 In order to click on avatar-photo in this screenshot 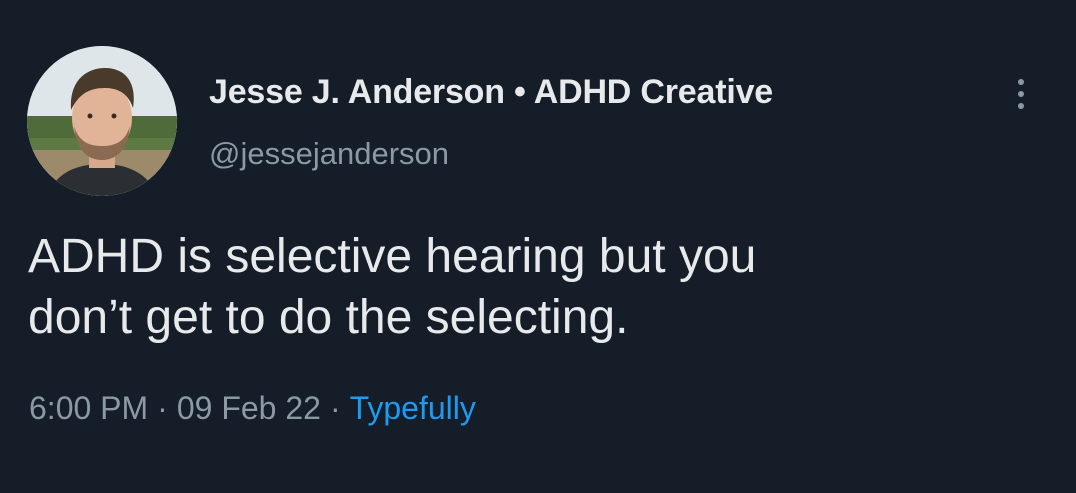, I will do `click(102, 121)`.